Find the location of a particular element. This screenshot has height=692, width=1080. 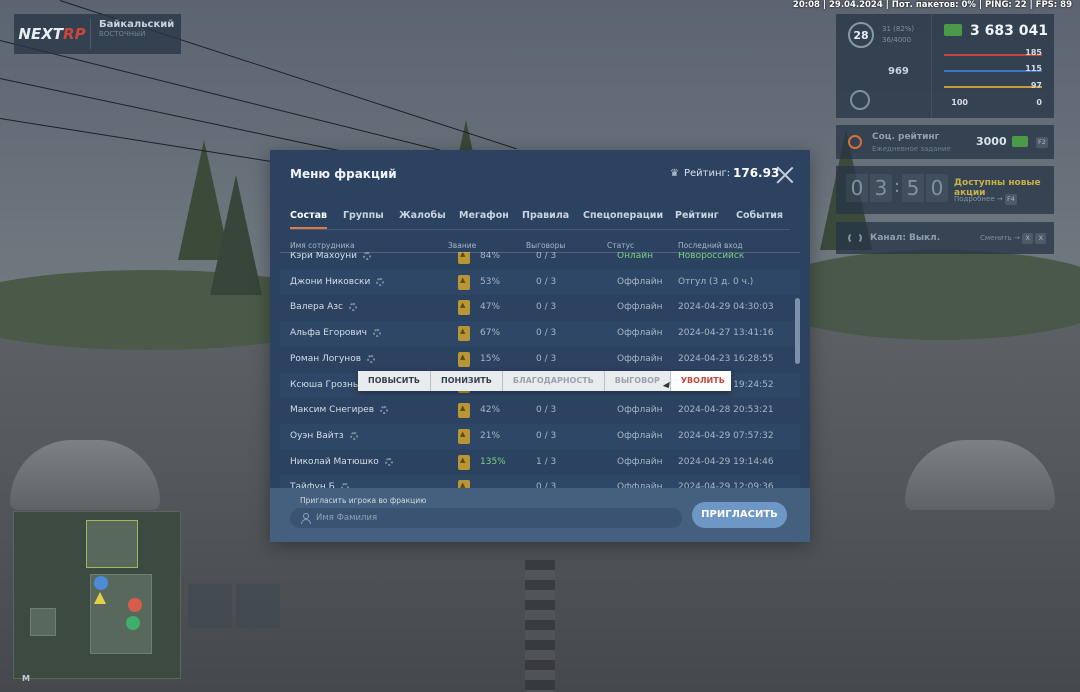

member-status: Онлайн is located at coordinates (635, 256).